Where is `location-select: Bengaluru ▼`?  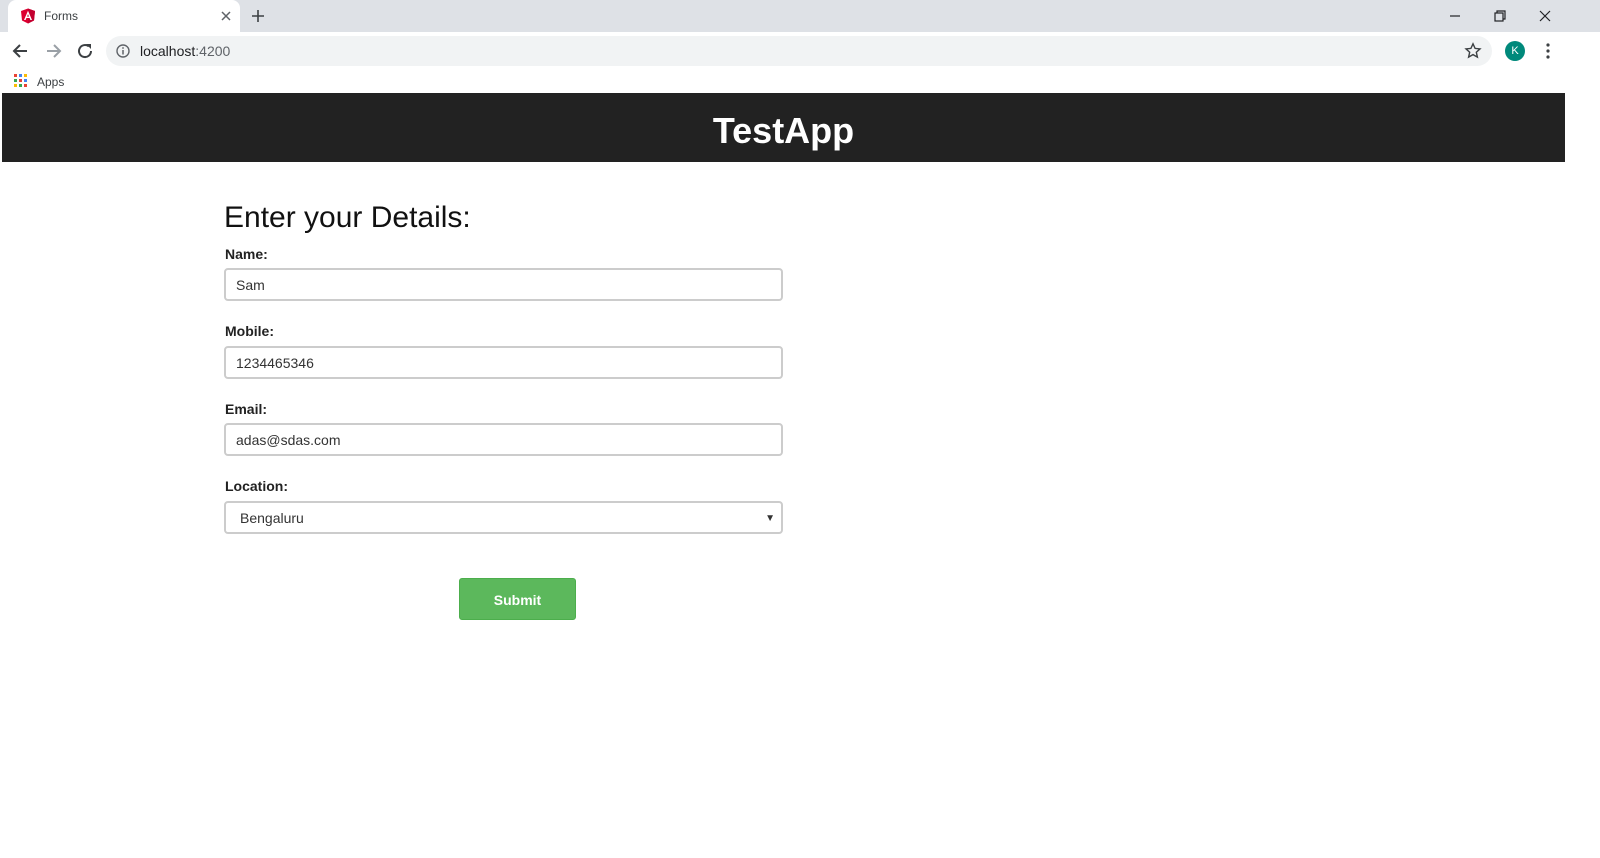
location-select: Bengaluru ▼ is located at coordinates (503, 517).